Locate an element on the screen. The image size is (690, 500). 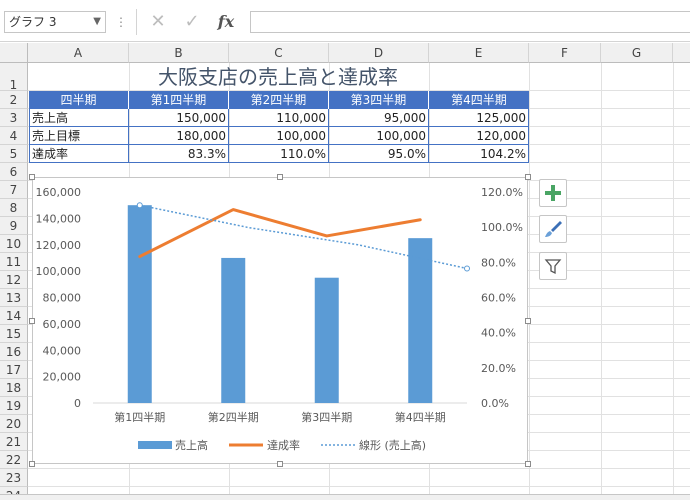
chart-filters-button is located at coordinates (553, 266).